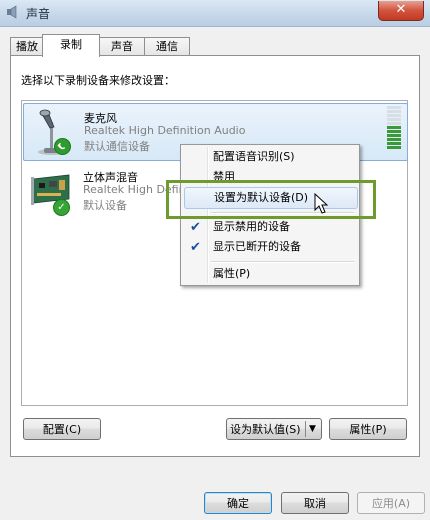  I want to click on check-badge-icon: ✓, so click(61, 207).